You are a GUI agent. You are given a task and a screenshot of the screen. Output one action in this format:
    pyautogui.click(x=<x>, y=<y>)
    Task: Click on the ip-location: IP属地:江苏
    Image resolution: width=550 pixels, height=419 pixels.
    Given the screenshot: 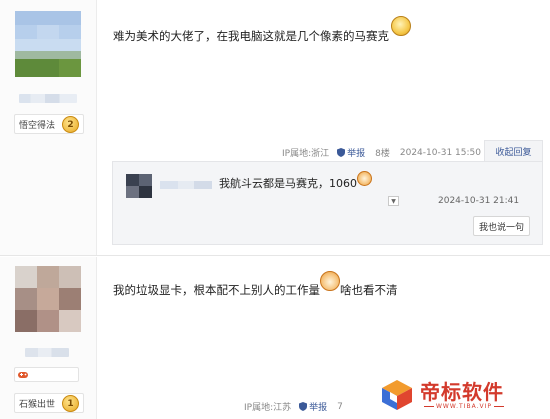 What is the action you would take?
    pyautogui.click(x=268, y=408)
    